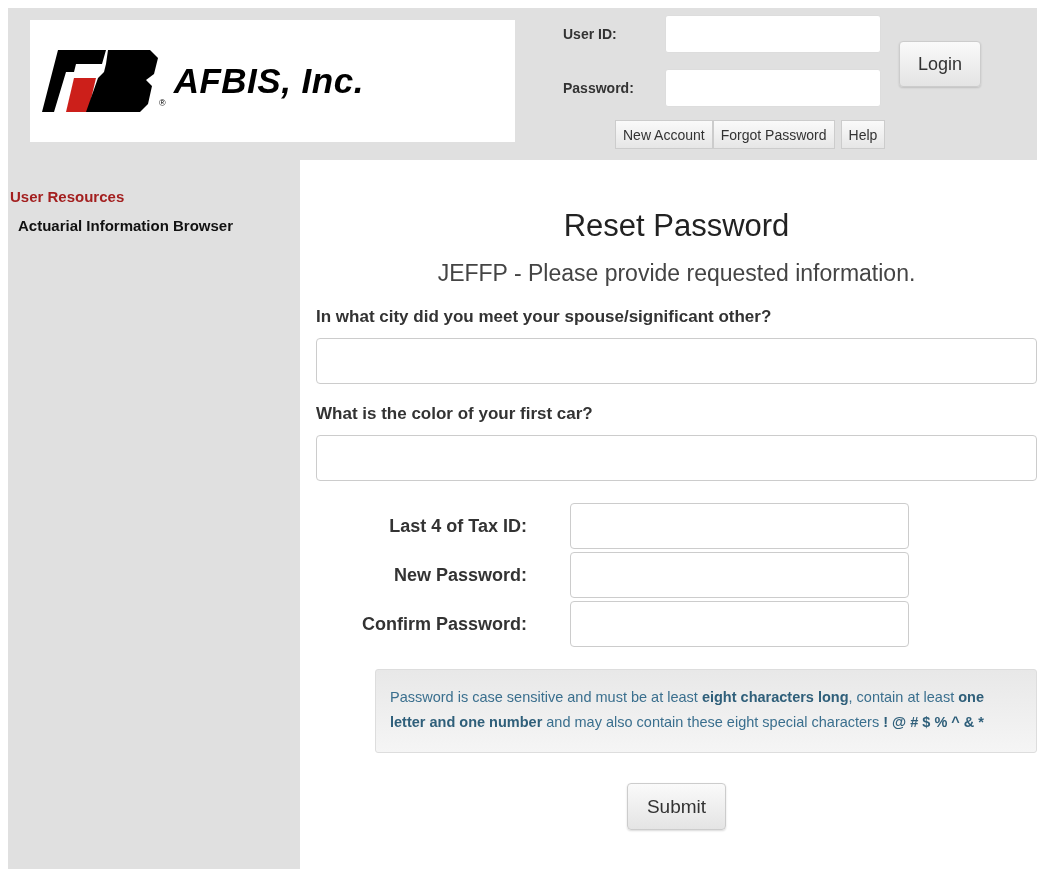  I want to click on nav-button: New Account, so click(664, 134).